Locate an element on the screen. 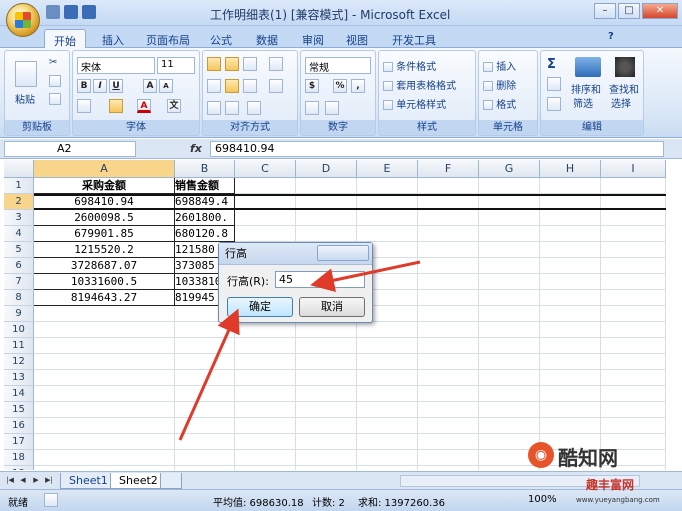 This screenshot has width=682, height=511. column-header-b: B is located at coordinates (205, 169).